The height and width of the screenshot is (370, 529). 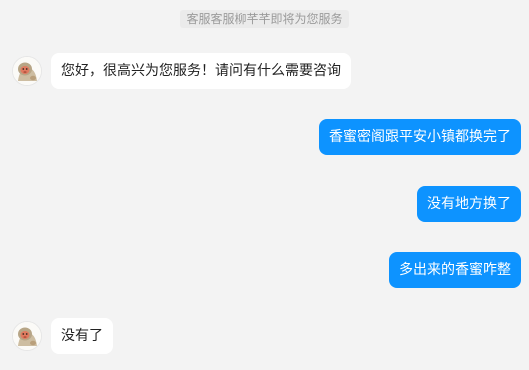 What do you see at coordinates (264, 137) in the screenshot?
I see `message-row-user: 香蜜密阁跟平安小镇都换完了` at bounding box center [264, 137].